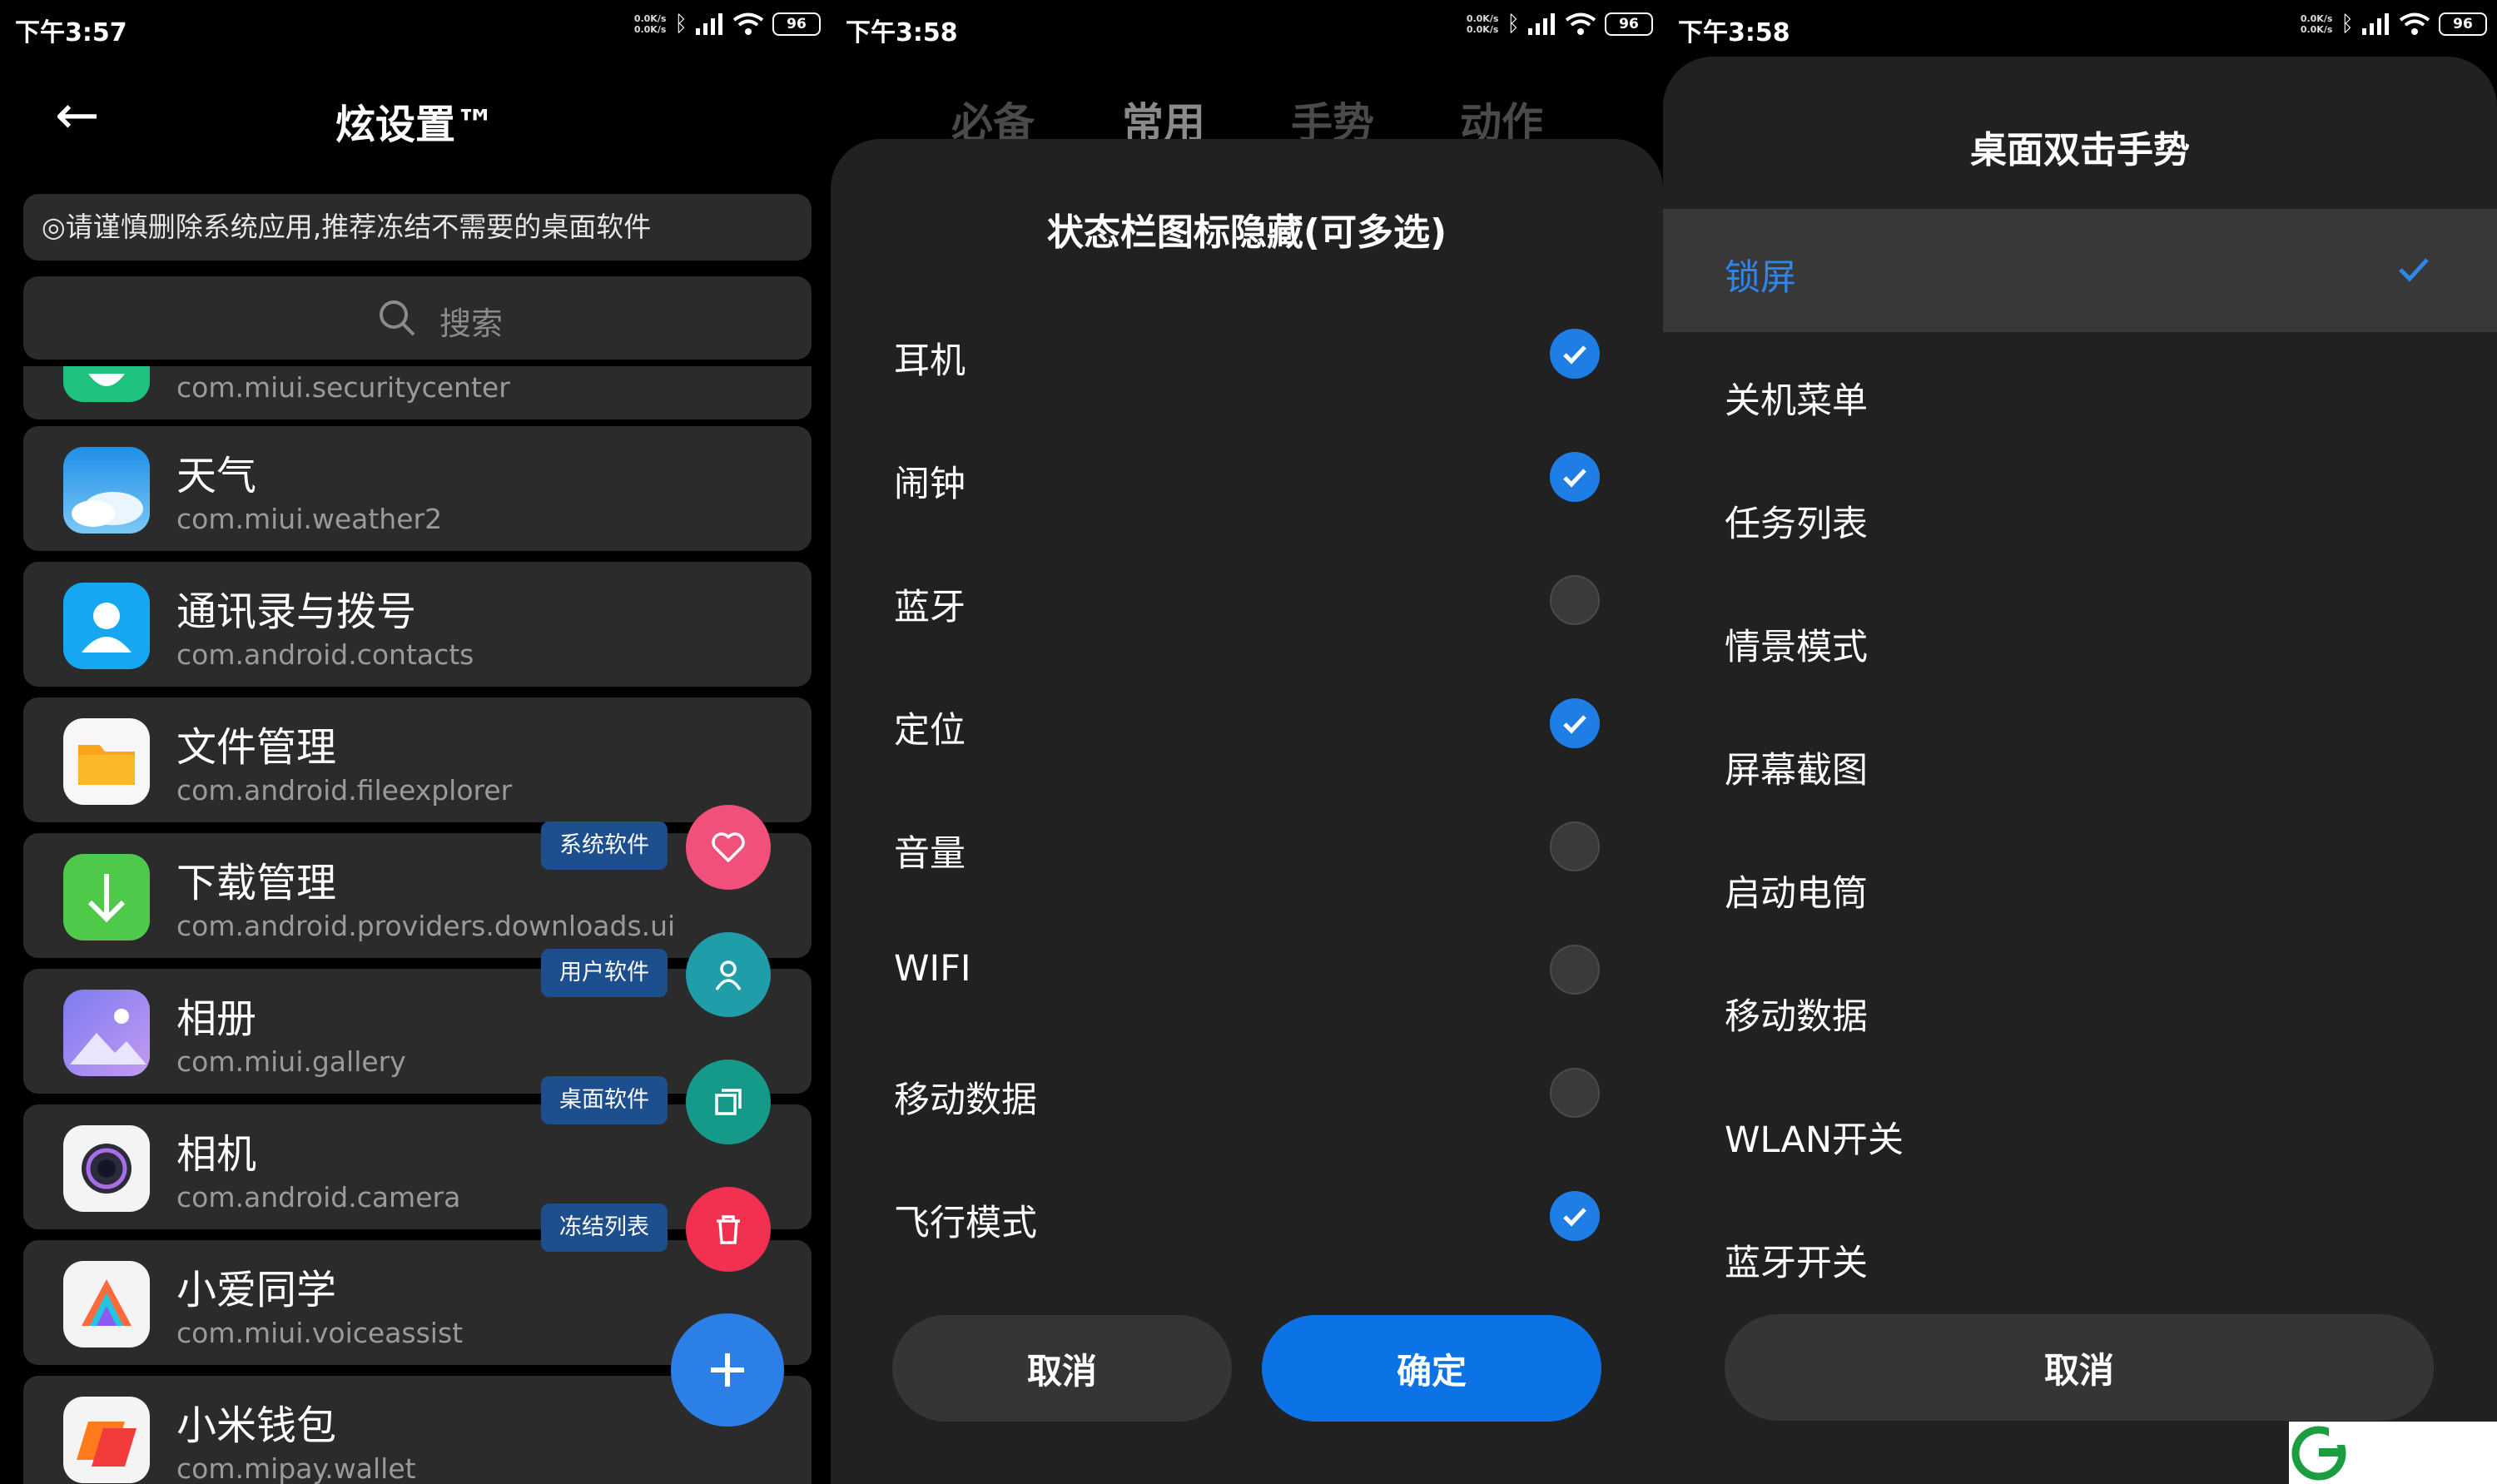  I want to click on option-label: 关机菜单, so click(1797, 401).